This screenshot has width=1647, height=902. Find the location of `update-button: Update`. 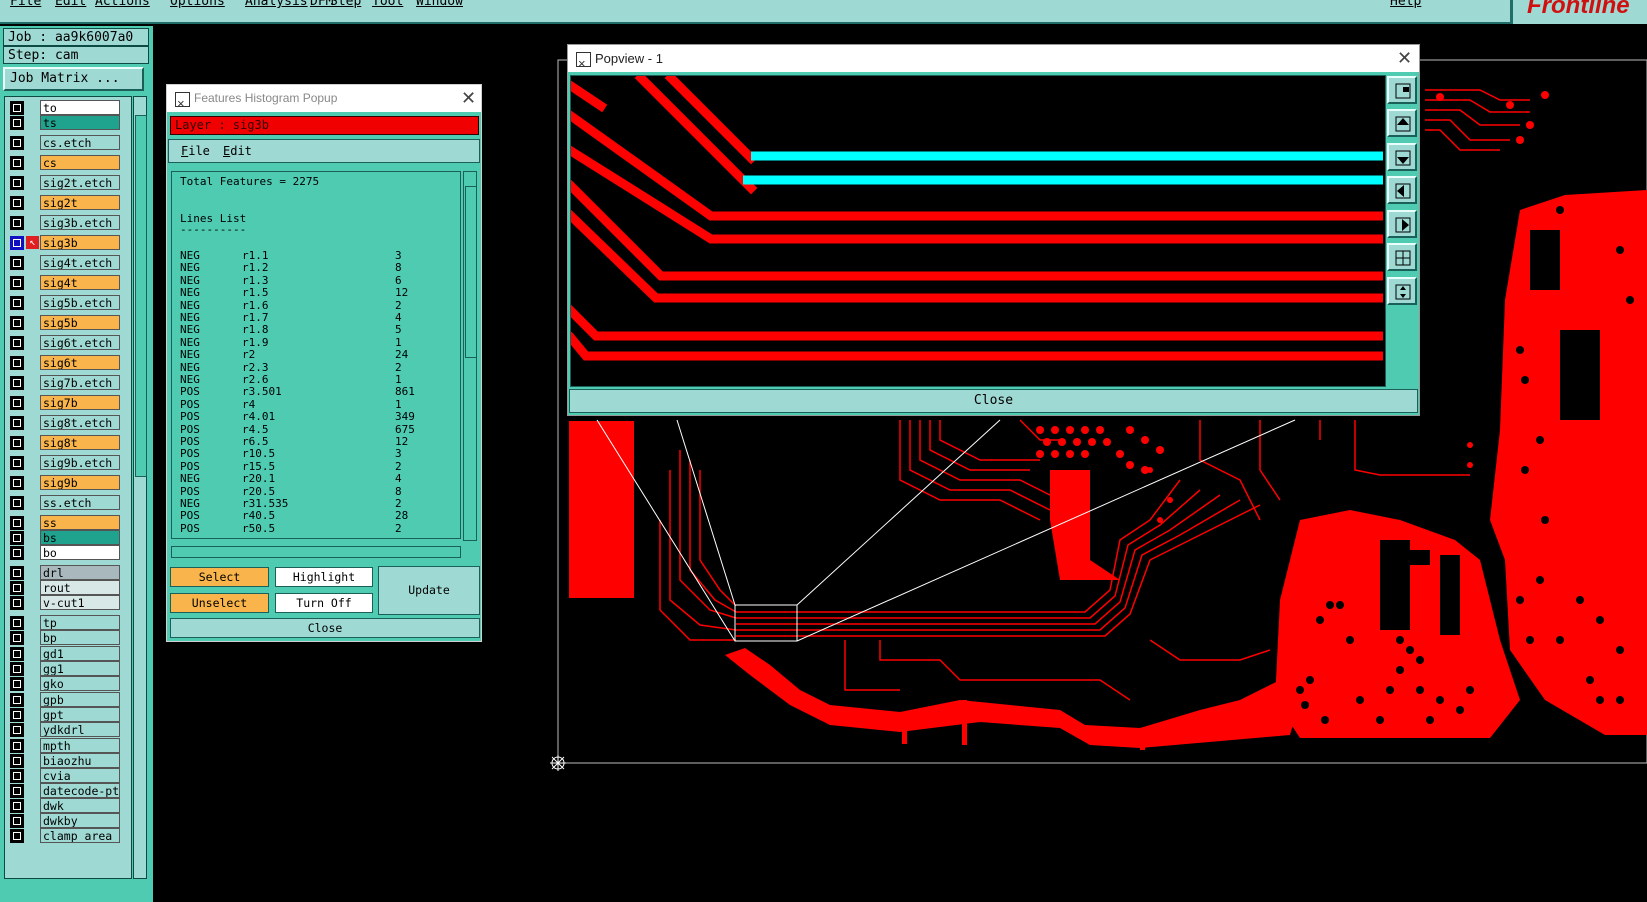

update-button: Update is located at coordinates (429, 590).